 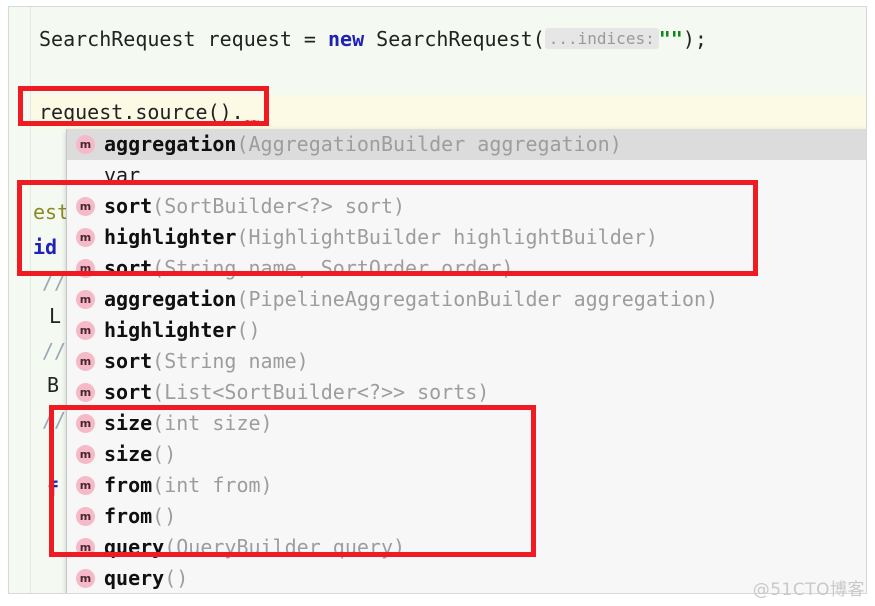 What do you see at coordinates (252, 121) in the screenshot?
I see `error-squiggle-icon: ~~` at bounding box center [252, 121].